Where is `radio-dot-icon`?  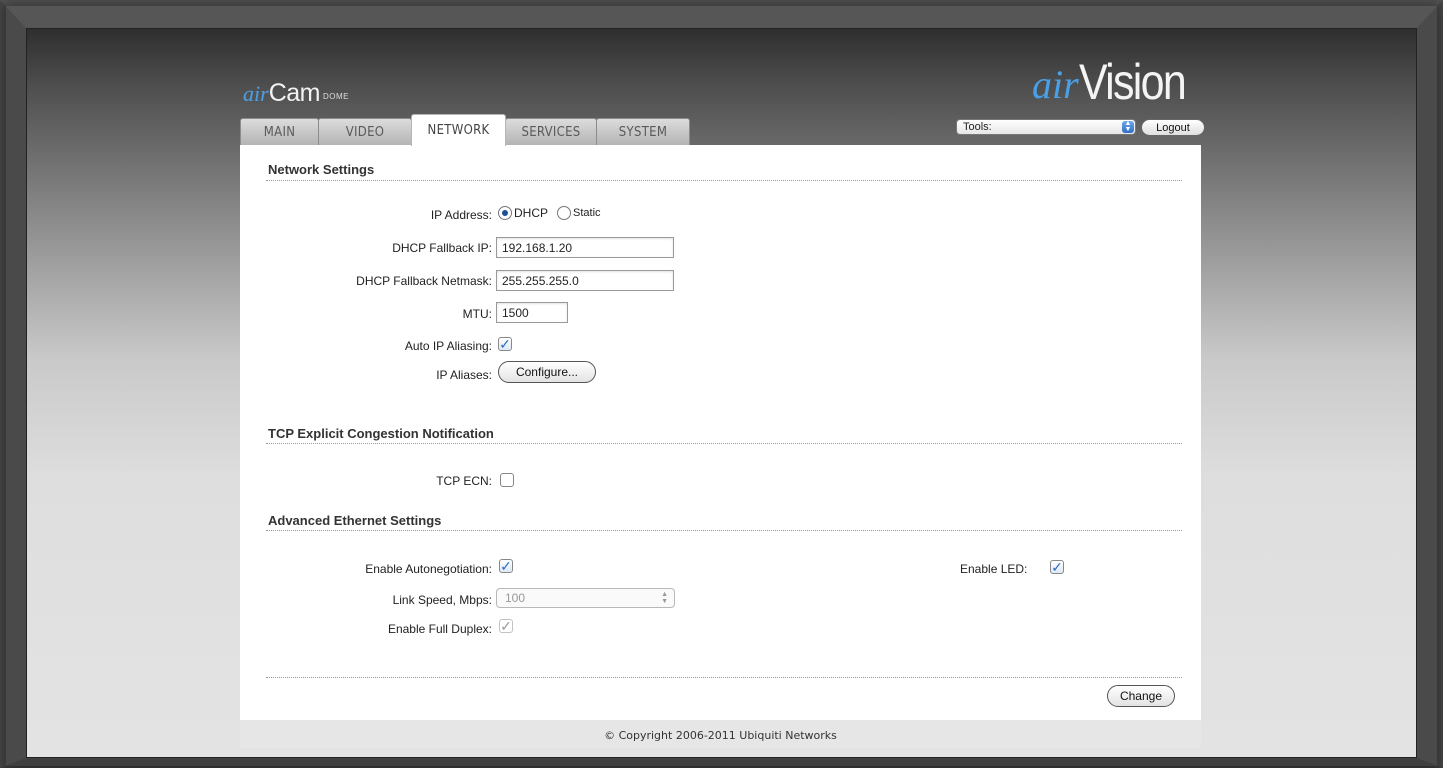
radio-dot-icon is located at coordinates (505, 213).